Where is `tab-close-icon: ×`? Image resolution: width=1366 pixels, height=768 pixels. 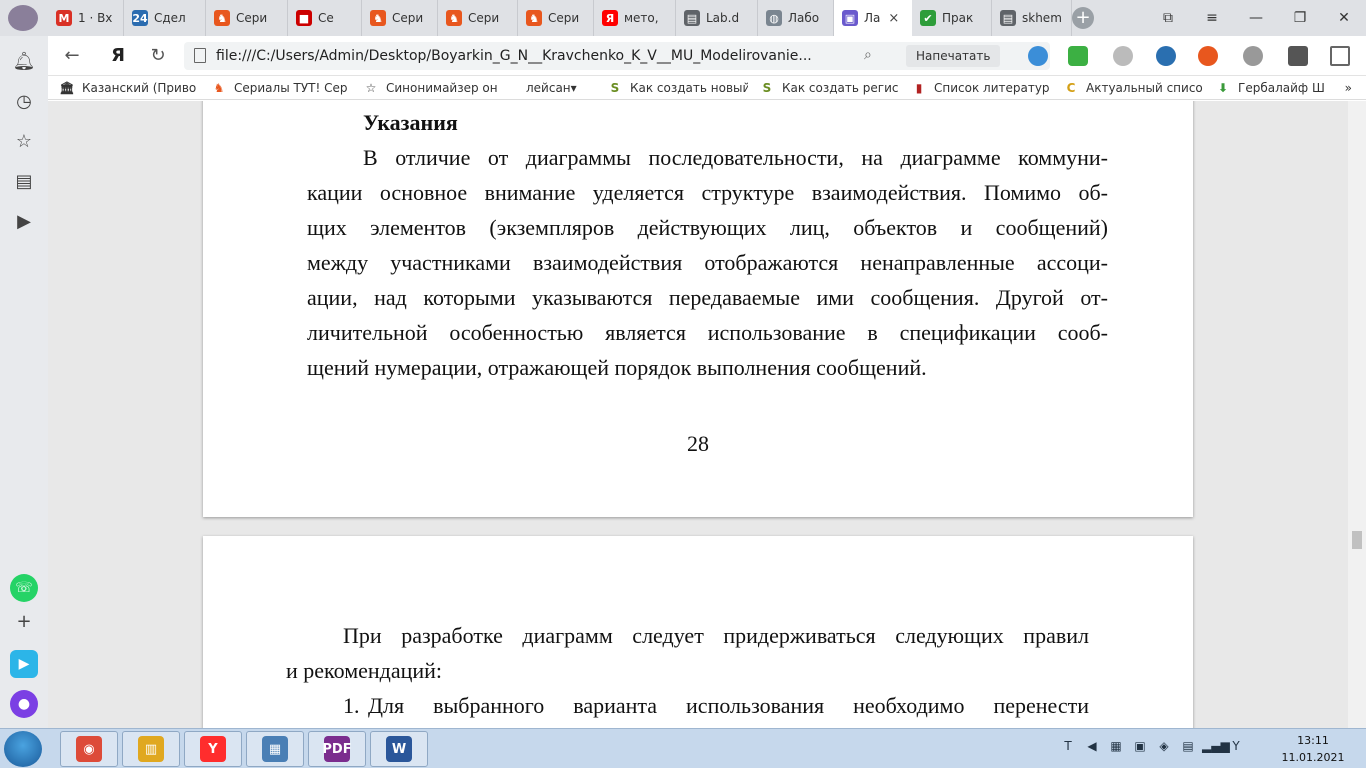 tab-close-icon: × is located at coordinates (893, 18).